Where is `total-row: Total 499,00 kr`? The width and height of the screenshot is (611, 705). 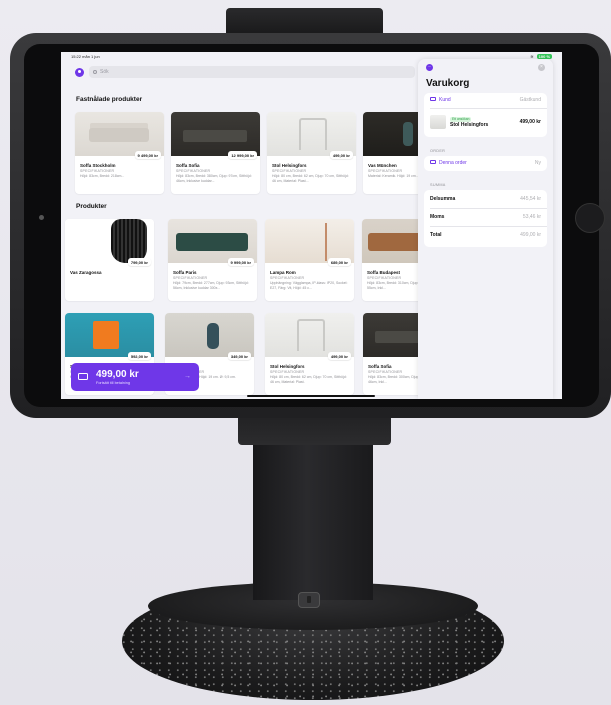
total-row: Total 499,00 kr is located at coordinates (485, 235).